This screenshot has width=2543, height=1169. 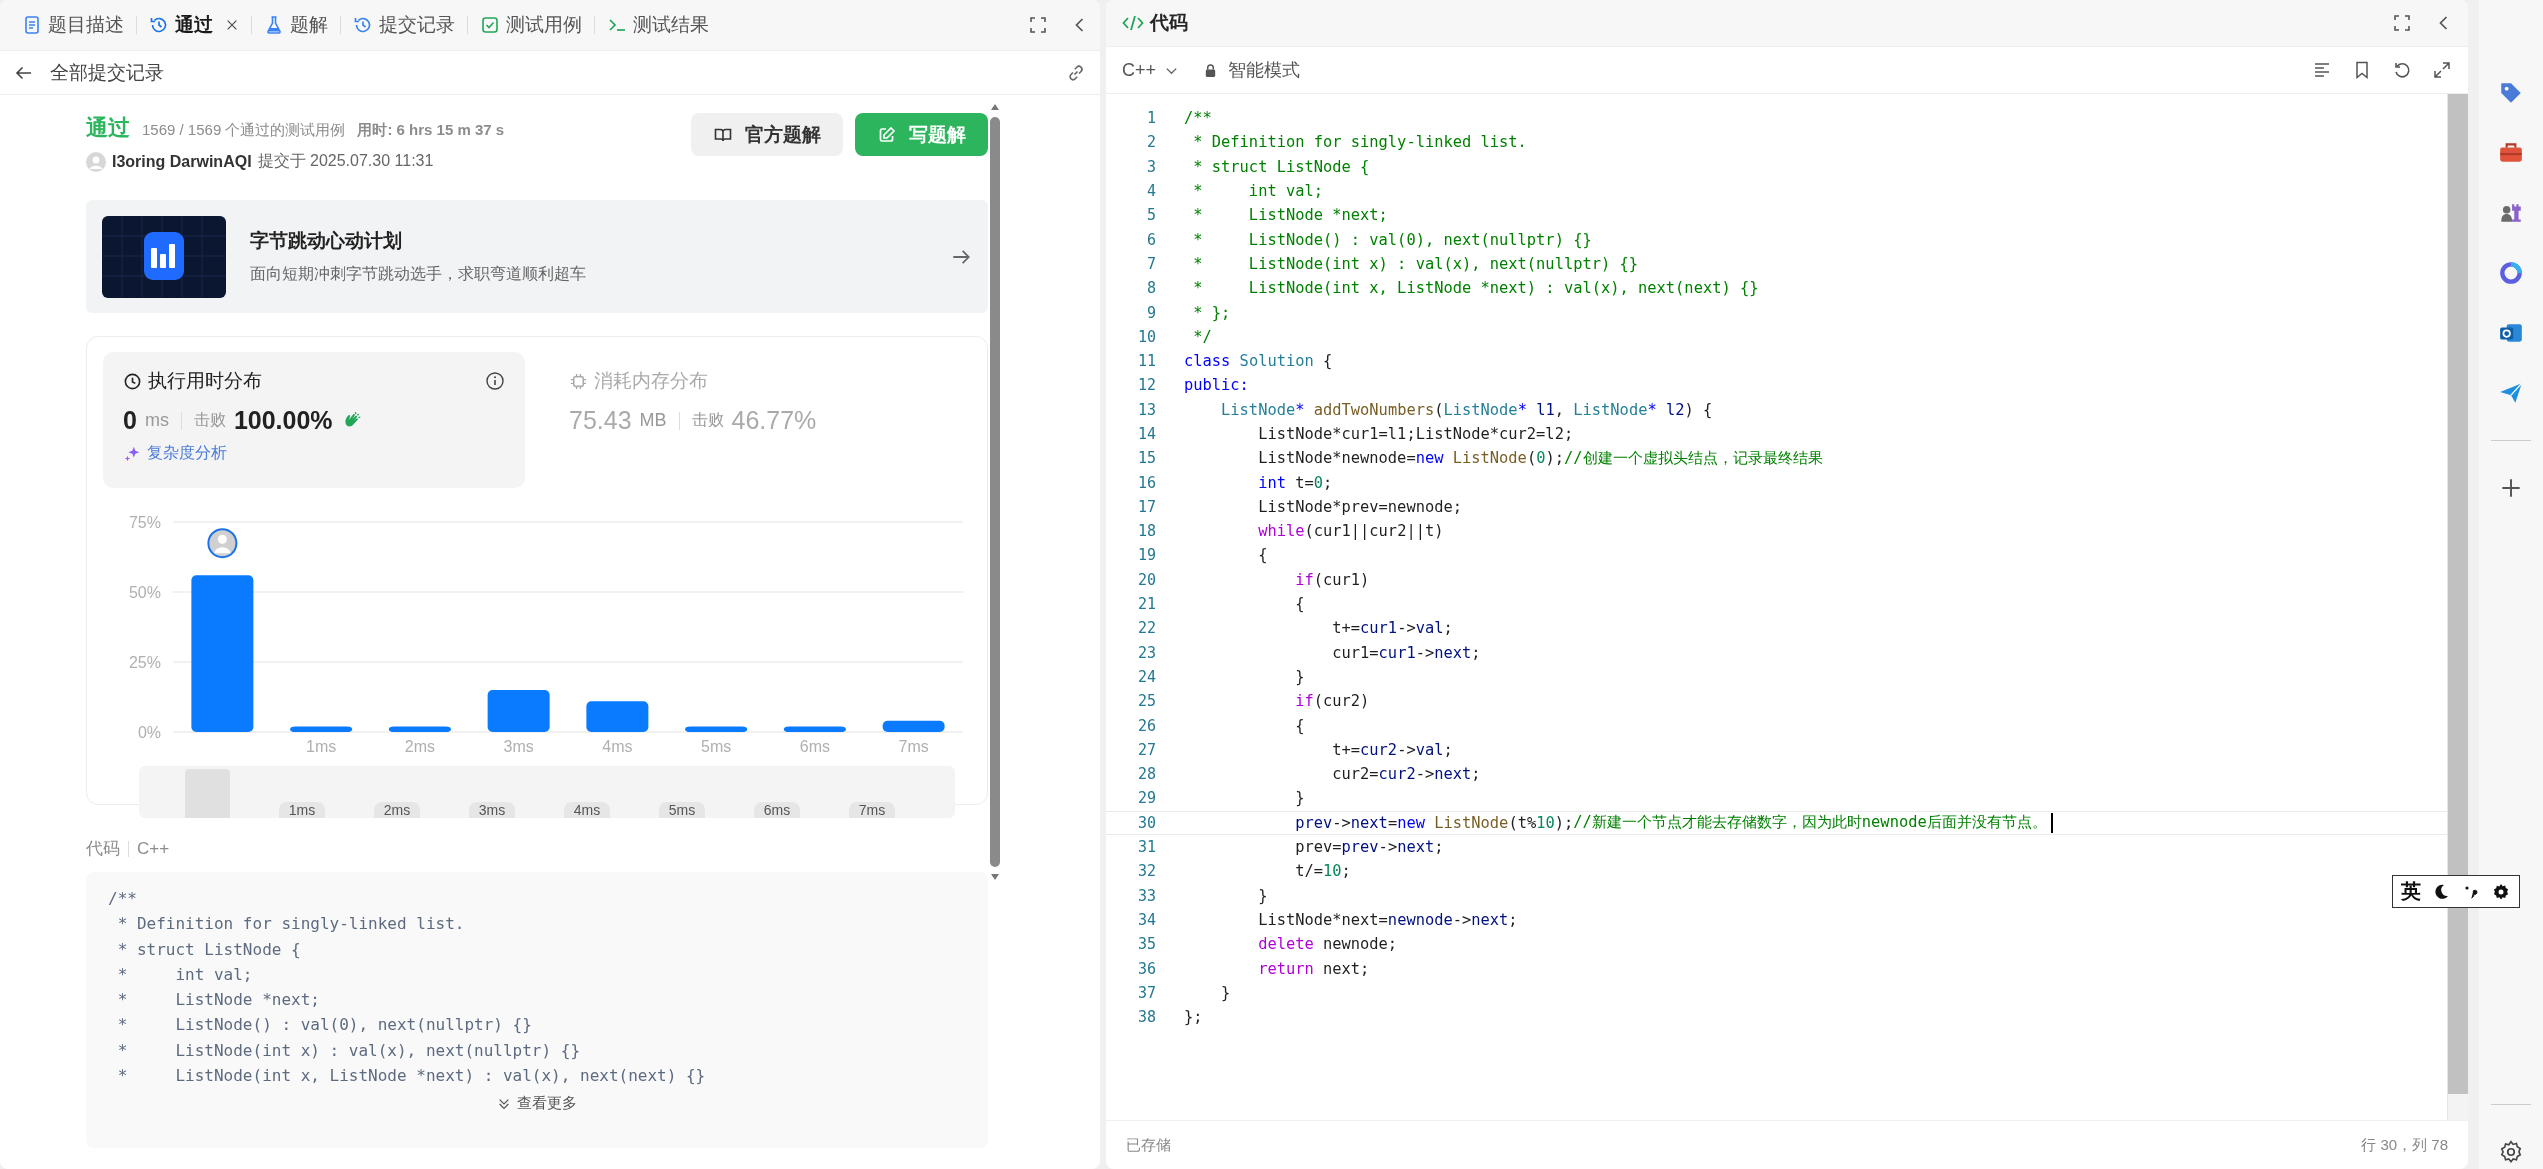 What do you see at coordinates (1151, 215) in the screenshot?
I see `line-number: 5` at bounding box center [1151, 215].